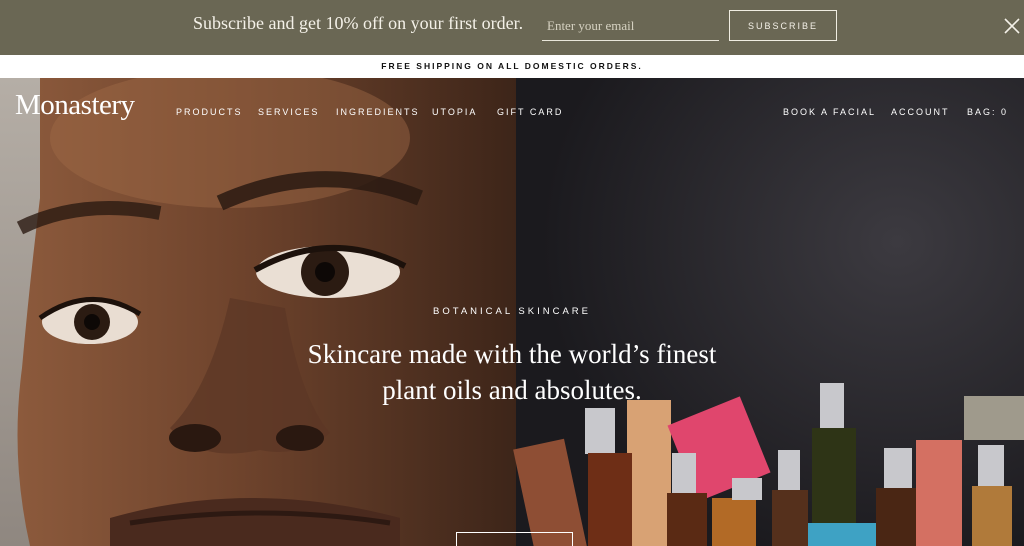 The image size is (1024, 546). Describe the element at coordinates (920, 112) in the screenshot. I see `nav-account: ACCOUNT` at that location.